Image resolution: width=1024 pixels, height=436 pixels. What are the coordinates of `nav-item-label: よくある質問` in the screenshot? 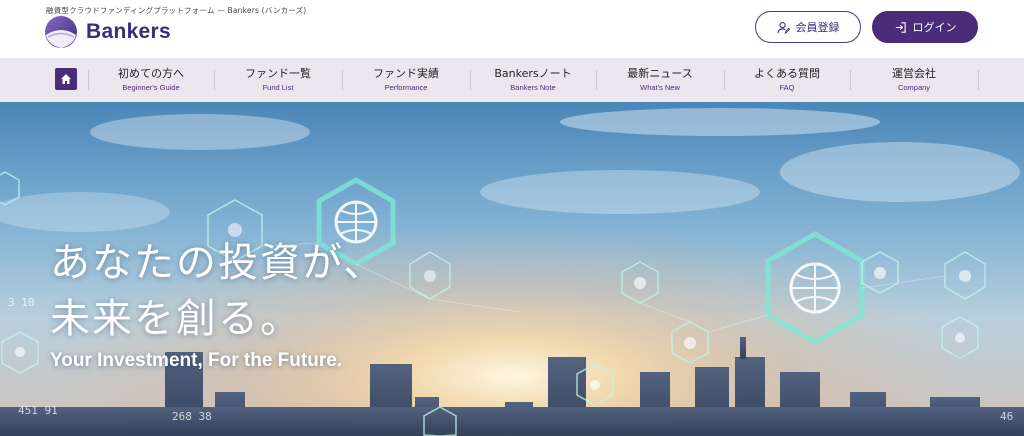 It's located at (787, 73).